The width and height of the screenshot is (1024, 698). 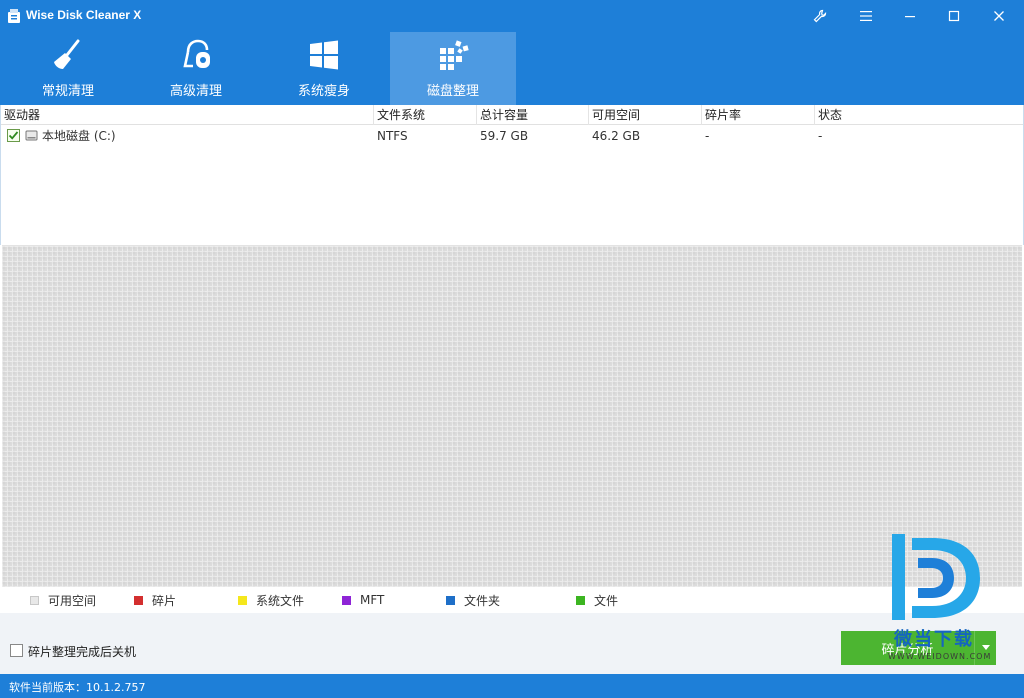 What do you see at coordinates (645, 115) in the screenshot?
I see `column-header-free: 可用空间` at bounding box center [645, 115].